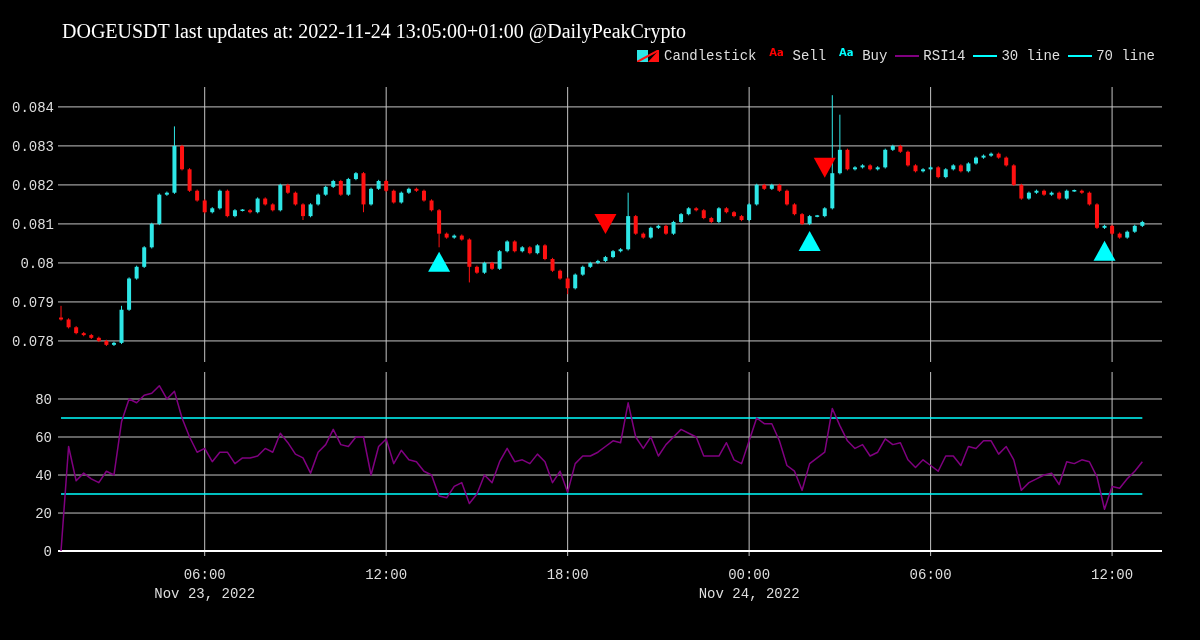 The width and height of the screenshot is (1200, 640). I want to click on legend-label: Sell, so click(809, 56).